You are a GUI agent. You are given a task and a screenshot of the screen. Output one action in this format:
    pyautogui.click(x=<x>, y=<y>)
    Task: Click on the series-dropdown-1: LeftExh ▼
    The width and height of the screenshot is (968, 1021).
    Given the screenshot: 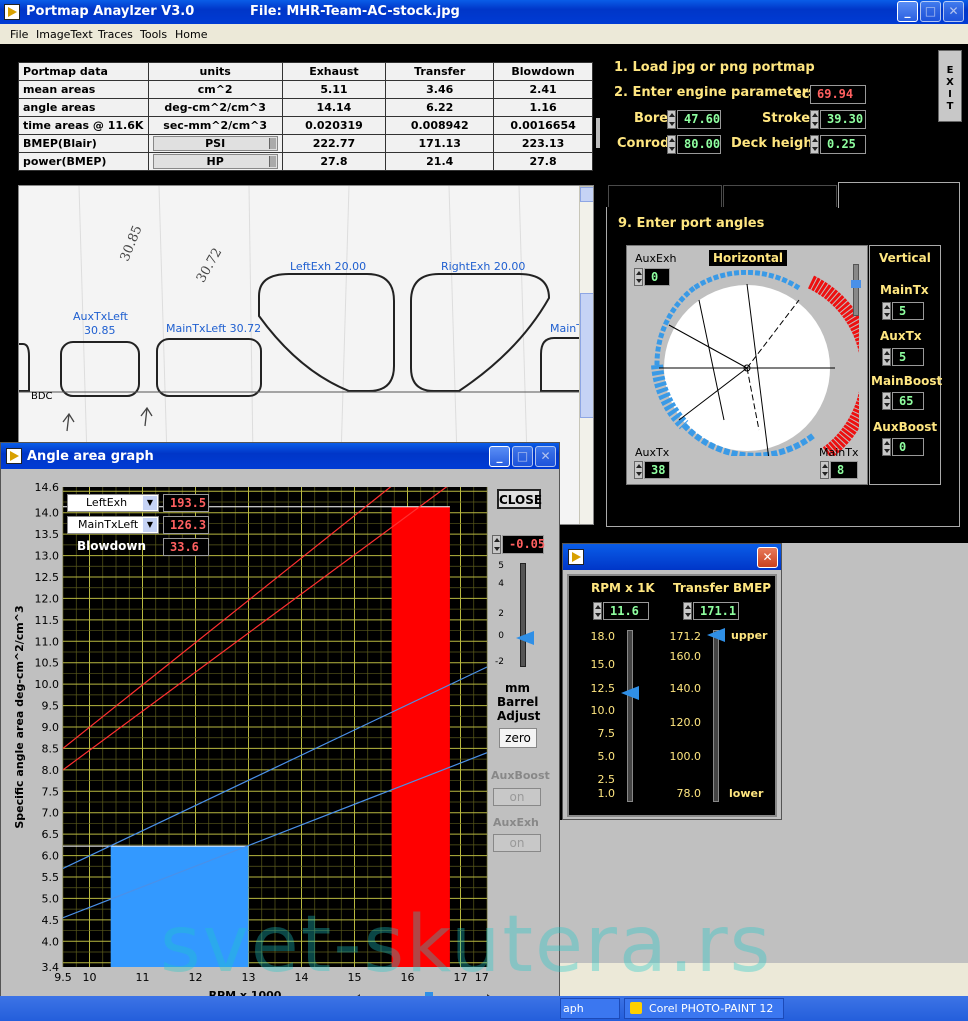 What is the action you would take?
    pyautogui.click(x=113, y=503)
    